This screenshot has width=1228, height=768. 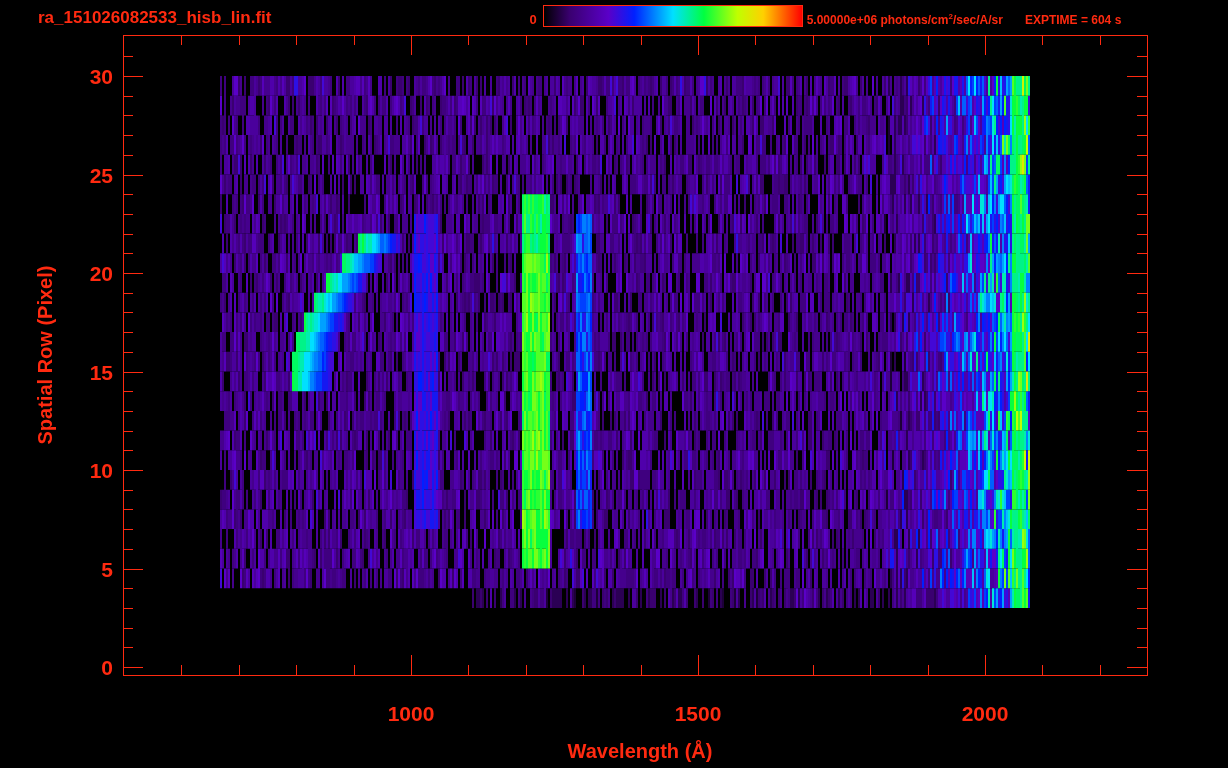 What do you see at coordinates (101, 372) in the screenshot?
I see `y-tick-label: 15` at bounding box center [101, 372].